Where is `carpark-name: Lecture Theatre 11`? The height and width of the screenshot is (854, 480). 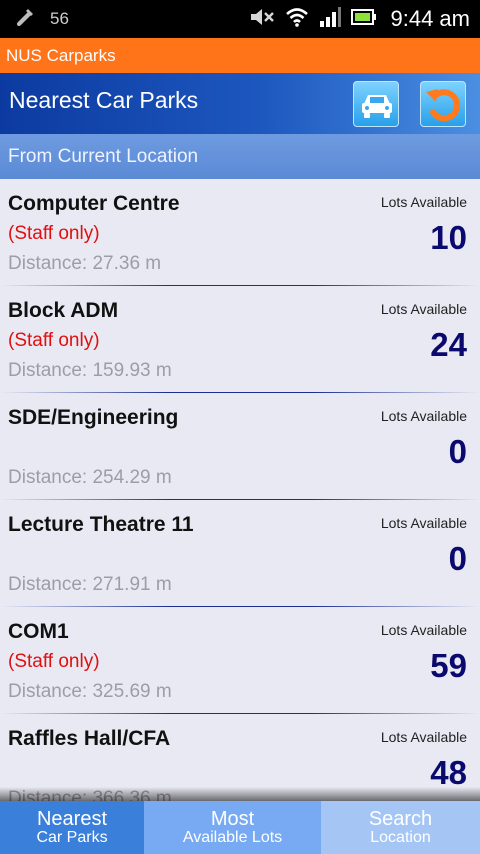
carpark-name: Lecture Theatre 11 is located at coordinates (101, 524).